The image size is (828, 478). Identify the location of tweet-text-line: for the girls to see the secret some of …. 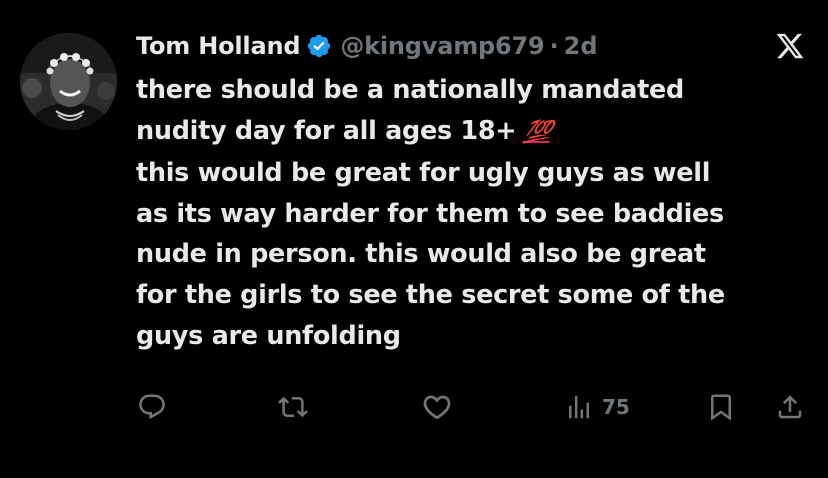
(430, 294).